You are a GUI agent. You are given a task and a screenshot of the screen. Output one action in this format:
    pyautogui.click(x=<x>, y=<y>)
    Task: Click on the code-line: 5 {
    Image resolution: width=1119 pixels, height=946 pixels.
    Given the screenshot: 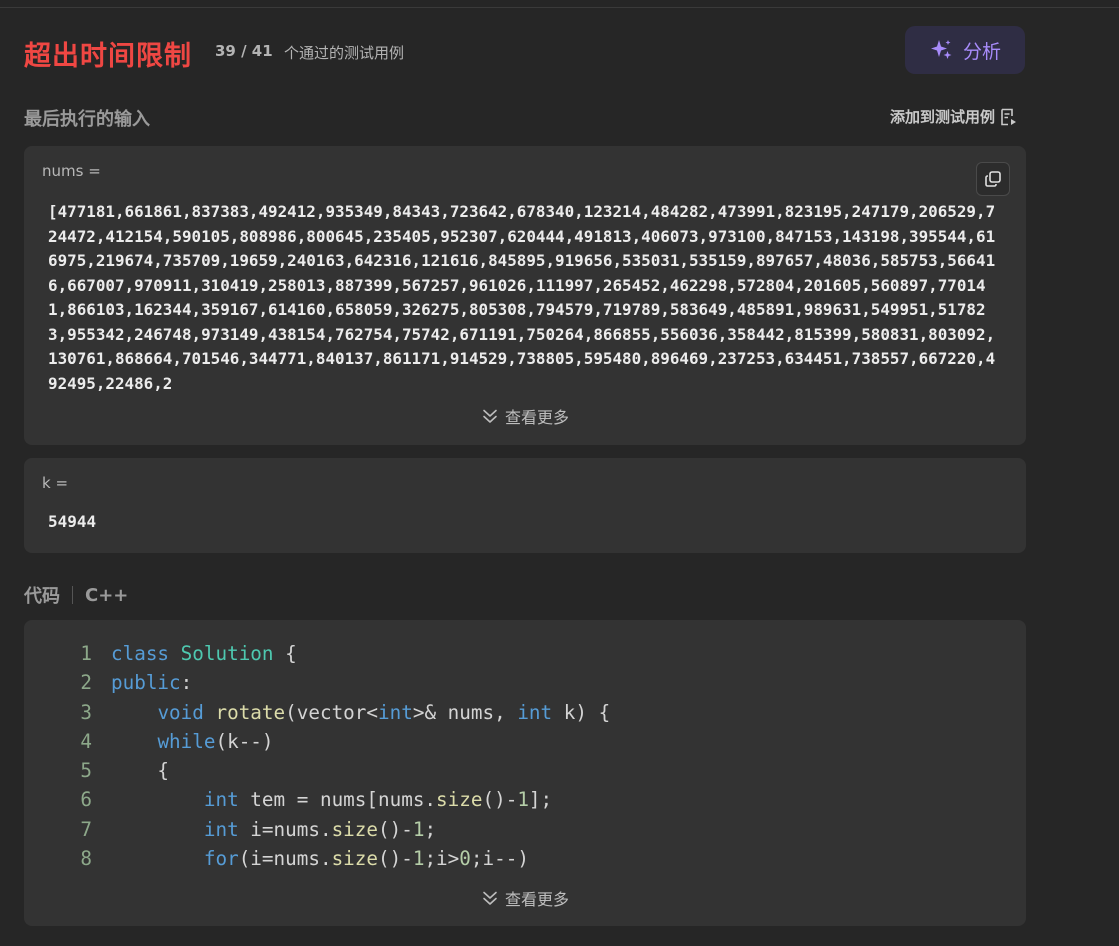 What is the action you would take?
    pyautogui.click(x=317, y=770)
    